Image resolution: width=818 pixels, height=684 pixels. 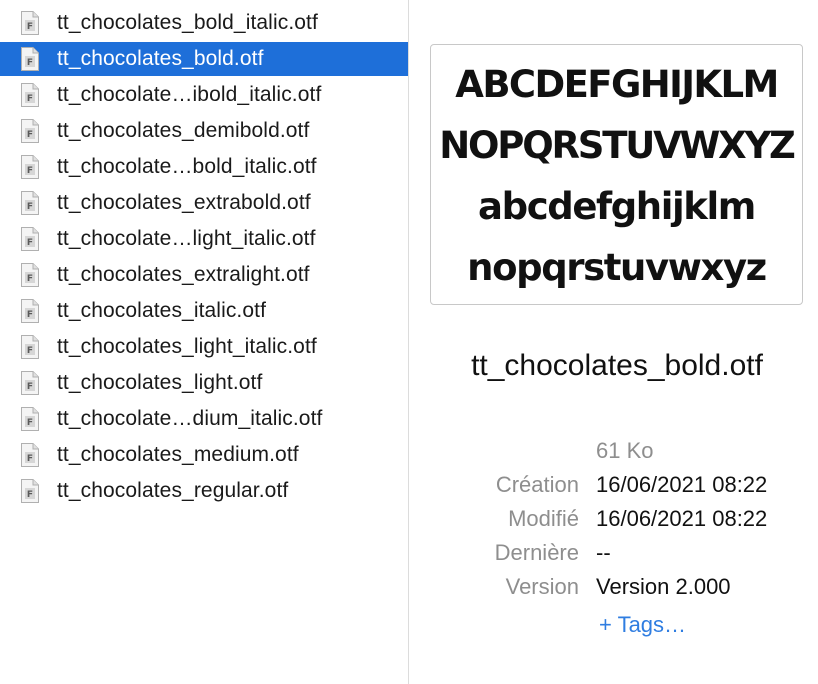 I want to click on info-row-modified: Modifié 16/06/2021 08:22, so click(x=613, y=521).